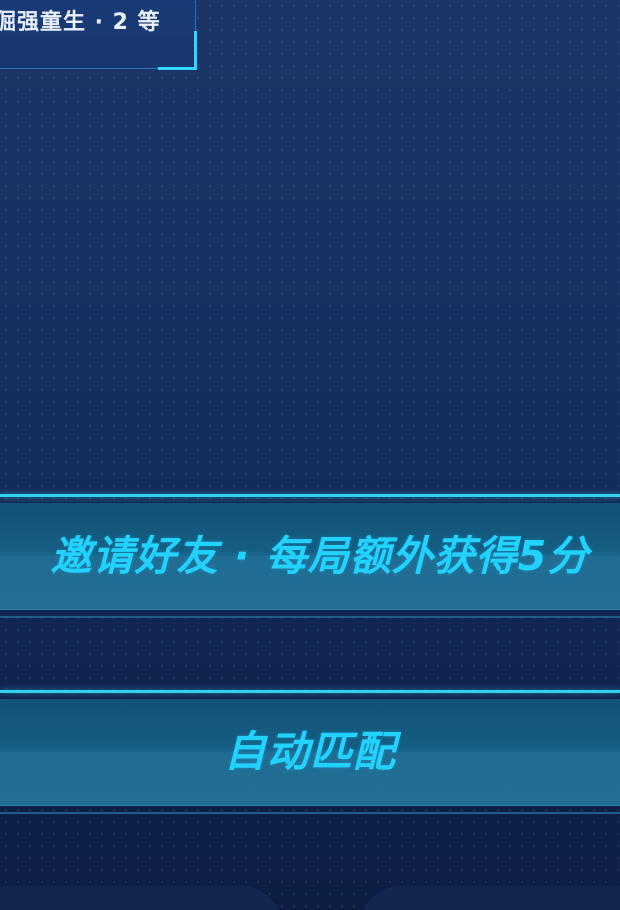 The height and width of the screenshot is (910, 620). Describe the element at coordinates (320, 556) in the screenshot. I see `invite-friends-label: 邀请好友 · 每局额外获得5分` at that location.